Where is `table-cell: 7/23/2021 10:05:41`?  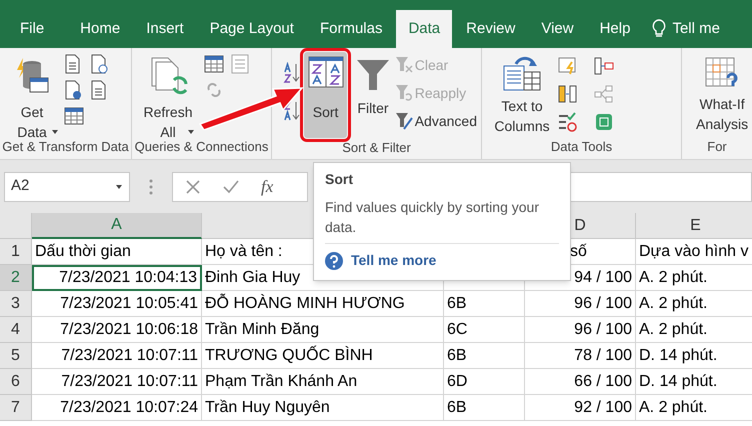 table-cell: 7/23/2021 10:05:41 is located at coordinates (117, 304).